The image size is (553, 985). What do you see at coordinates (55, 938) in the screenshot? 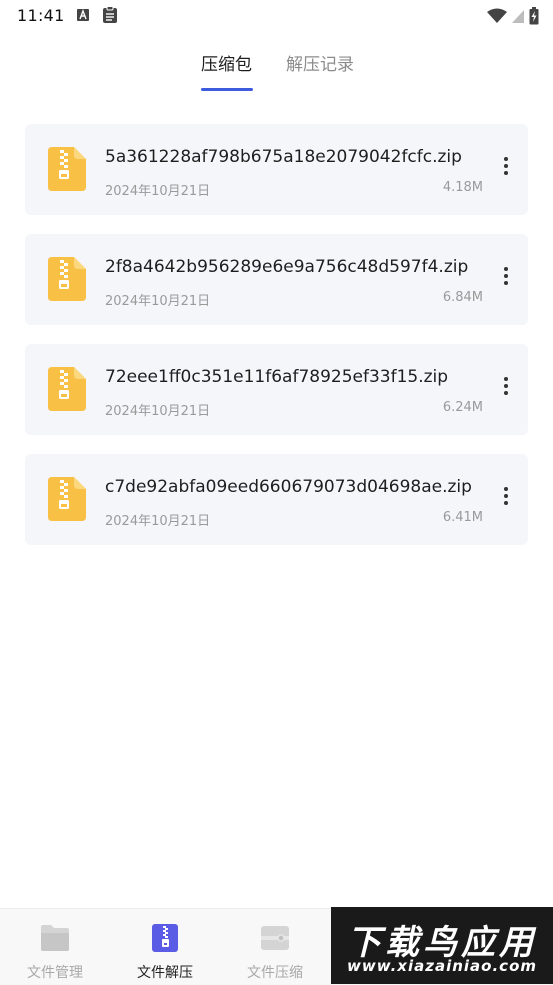
I see `folder-icon` at bounding box center [55, 938].